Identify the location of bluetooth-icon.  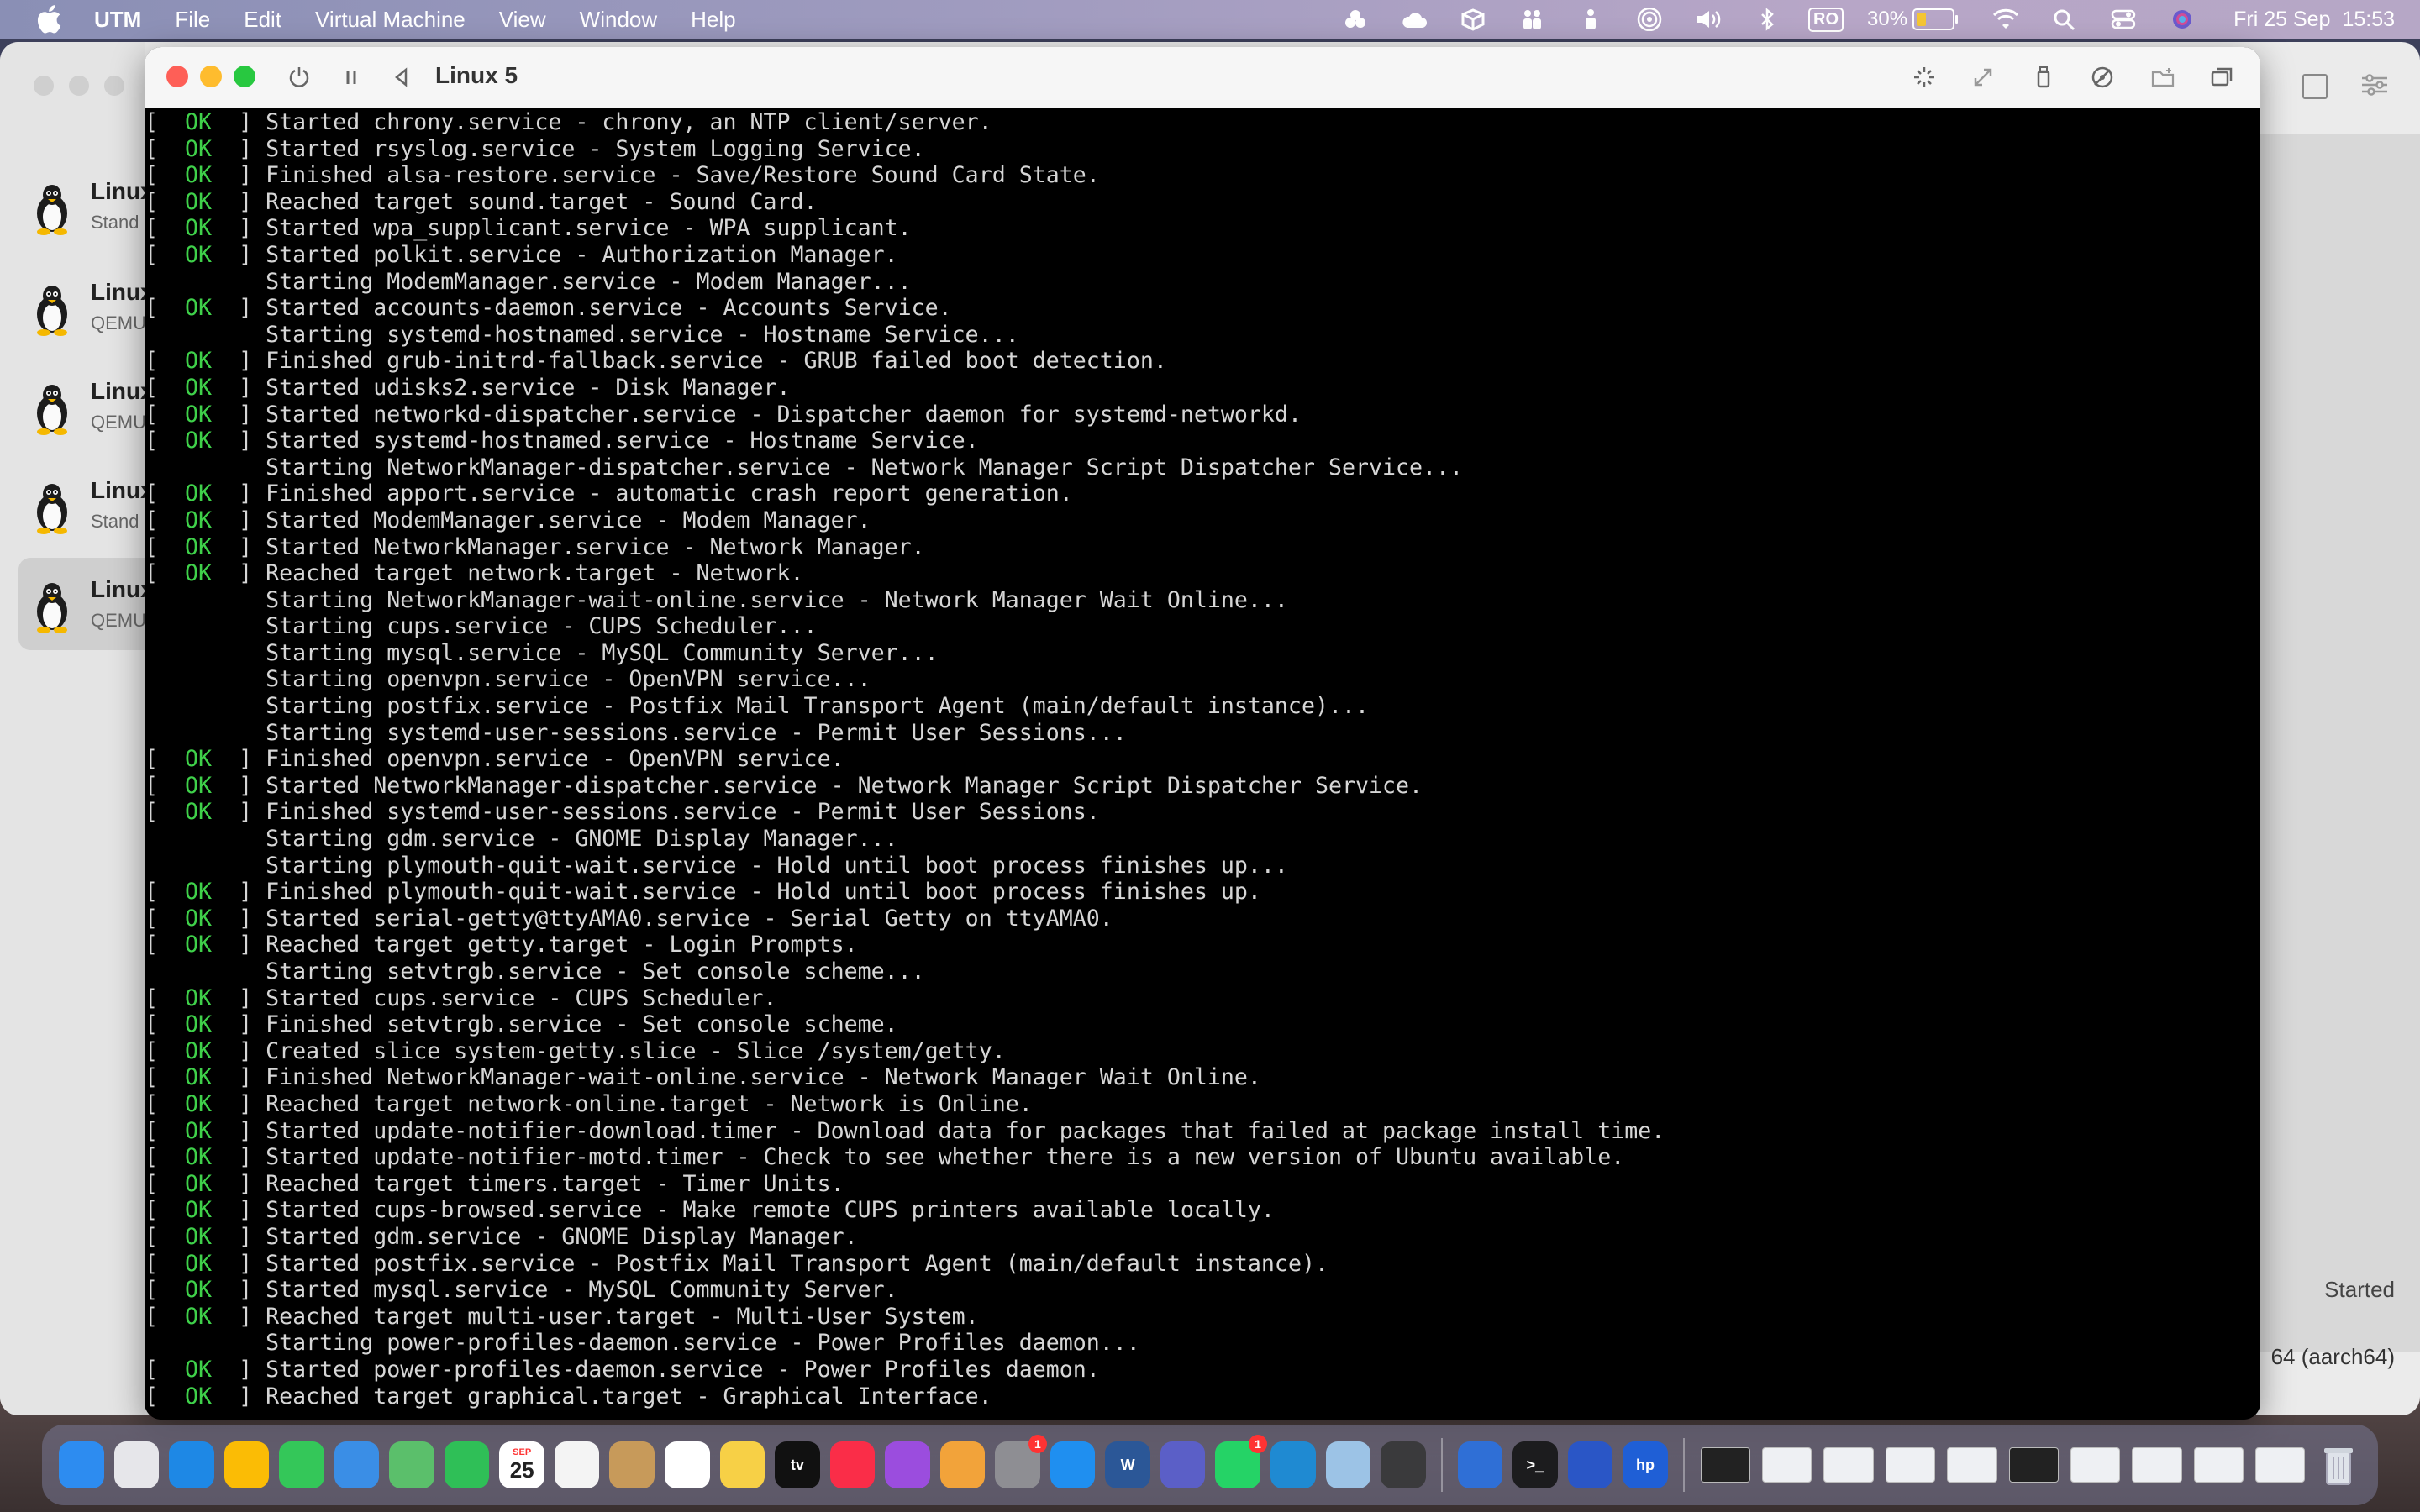
(1767, 19).